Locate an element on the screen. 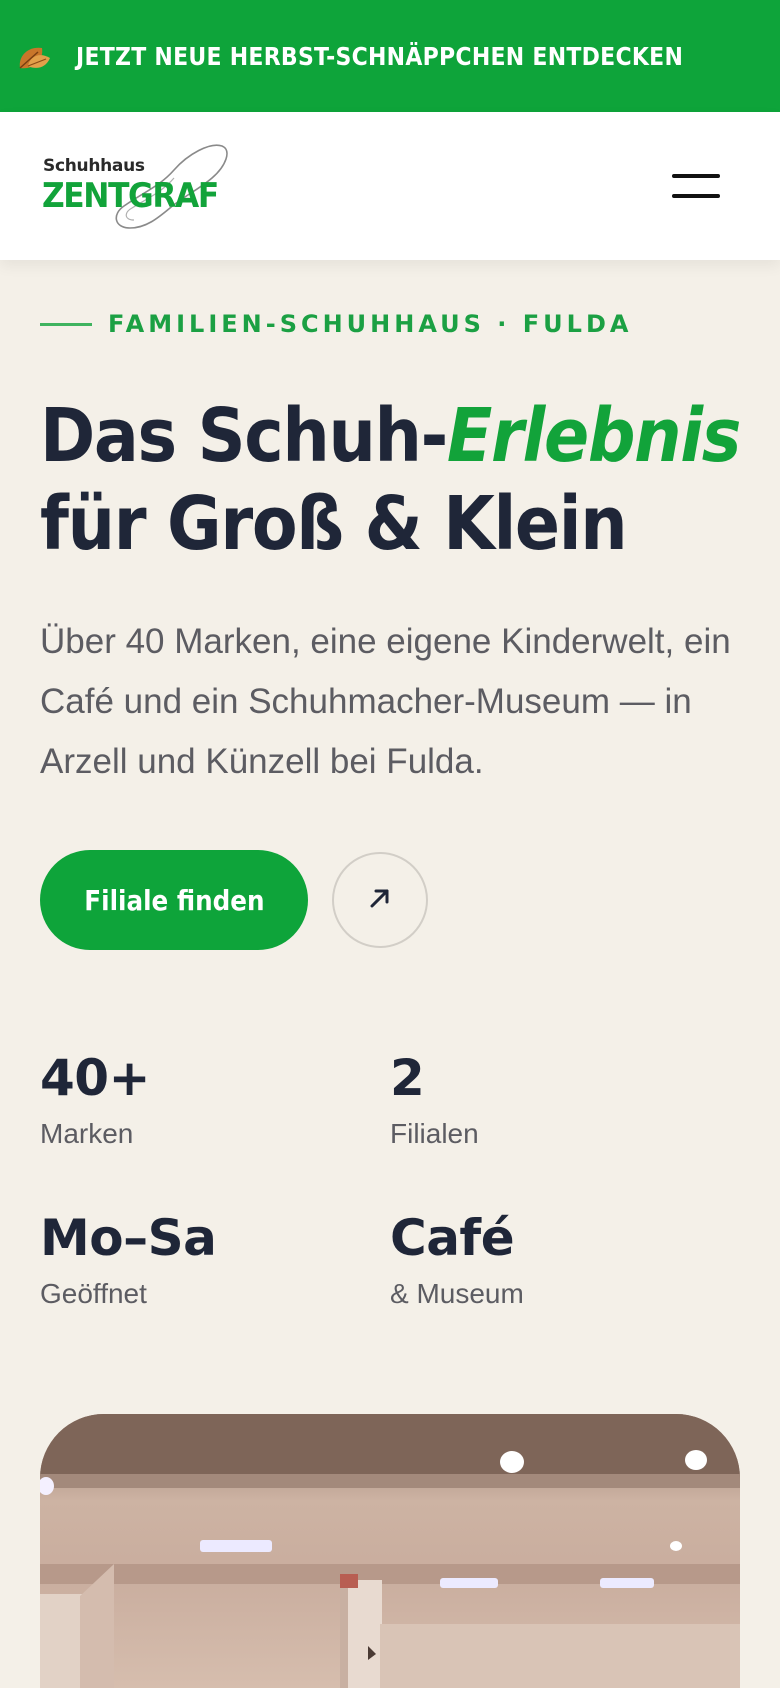 This screenshot has height=1688, width=780. autumn-leaves-icon is located at coordinates (34, 56).